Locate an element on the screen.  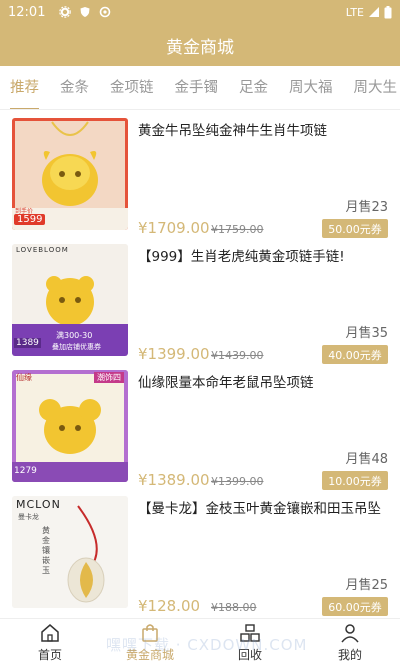
nav-recycle: 回收 is located at coordinates (250, 642).